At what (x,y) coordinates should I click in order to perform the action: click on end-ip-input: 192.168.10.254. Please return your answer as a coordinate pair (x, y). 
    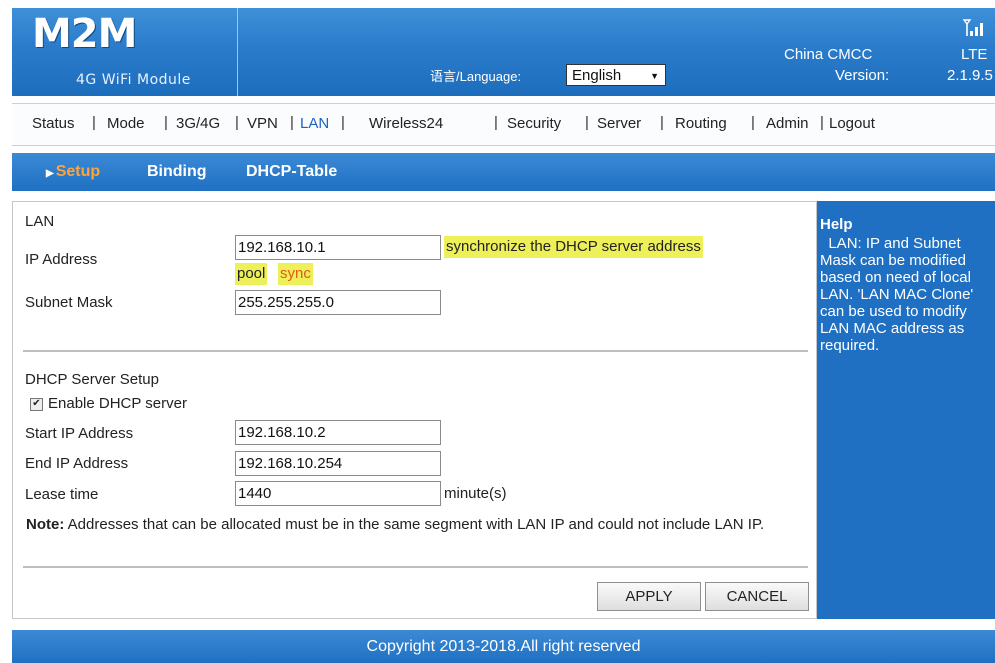
    Looking at the image, I should click on (338, 463).